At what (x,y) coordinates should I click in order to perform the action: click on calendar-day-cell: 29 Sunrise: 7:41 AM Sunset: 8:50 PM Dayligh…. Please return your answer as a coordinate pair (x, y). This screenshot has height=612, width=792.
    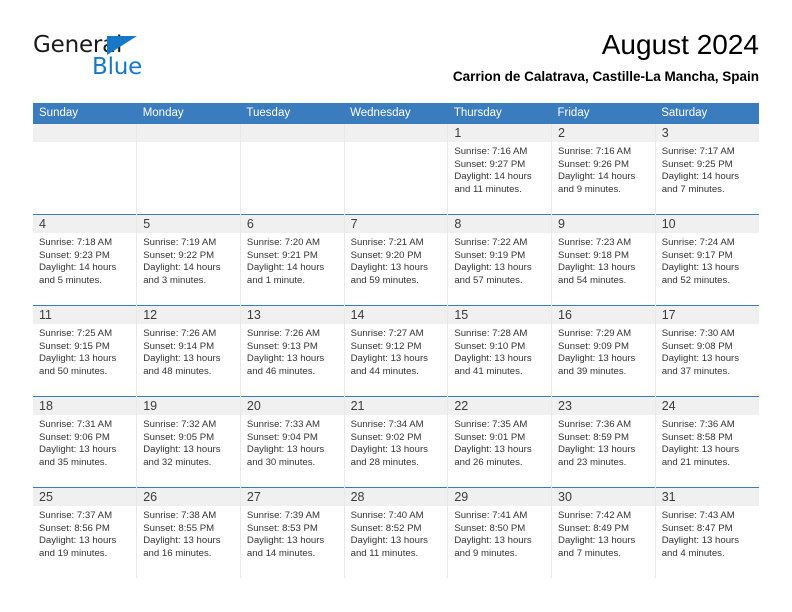
    Looking at the image, I should click on (500, 532).